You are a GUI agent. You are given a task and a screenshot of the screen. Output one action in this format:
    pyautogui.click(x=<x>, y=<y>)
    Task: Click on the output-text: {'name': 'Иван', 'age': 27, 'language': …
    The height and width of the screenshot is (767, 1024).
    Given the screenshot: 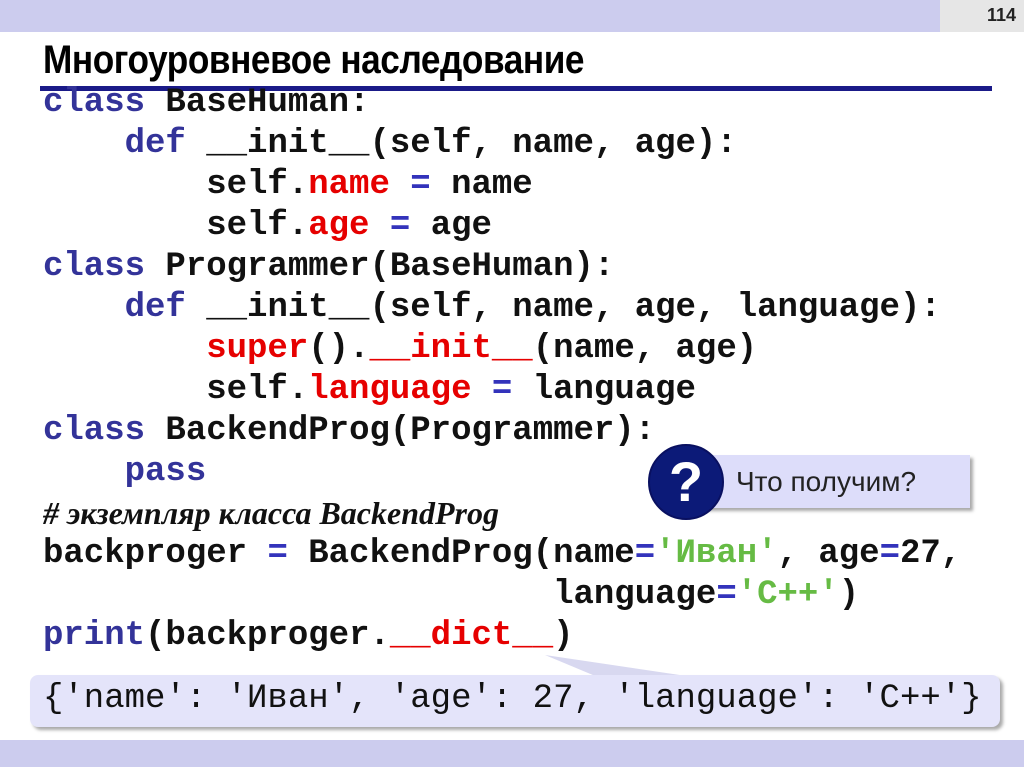 What is the action you would take?
    pyautogui.click(x=512, y=699)
    